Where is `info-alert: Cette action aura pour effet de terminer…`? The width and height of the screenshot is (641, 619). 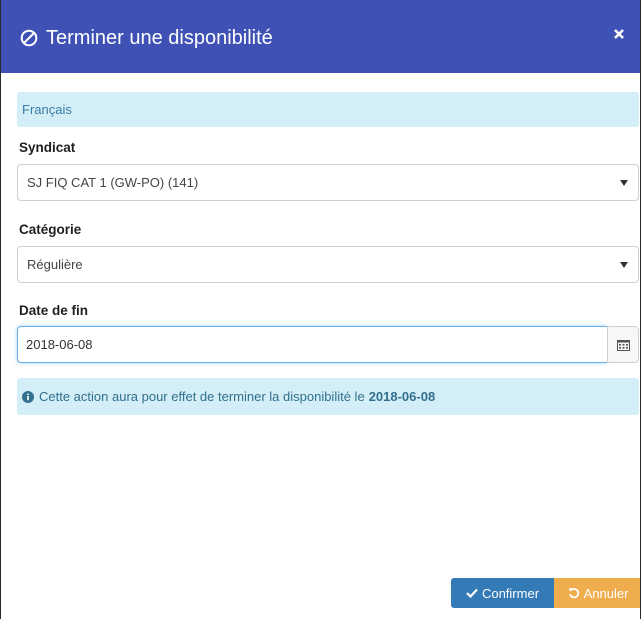 info-alert: Cette action aura pour effet de terminer… is located at coordinates (328, 396).